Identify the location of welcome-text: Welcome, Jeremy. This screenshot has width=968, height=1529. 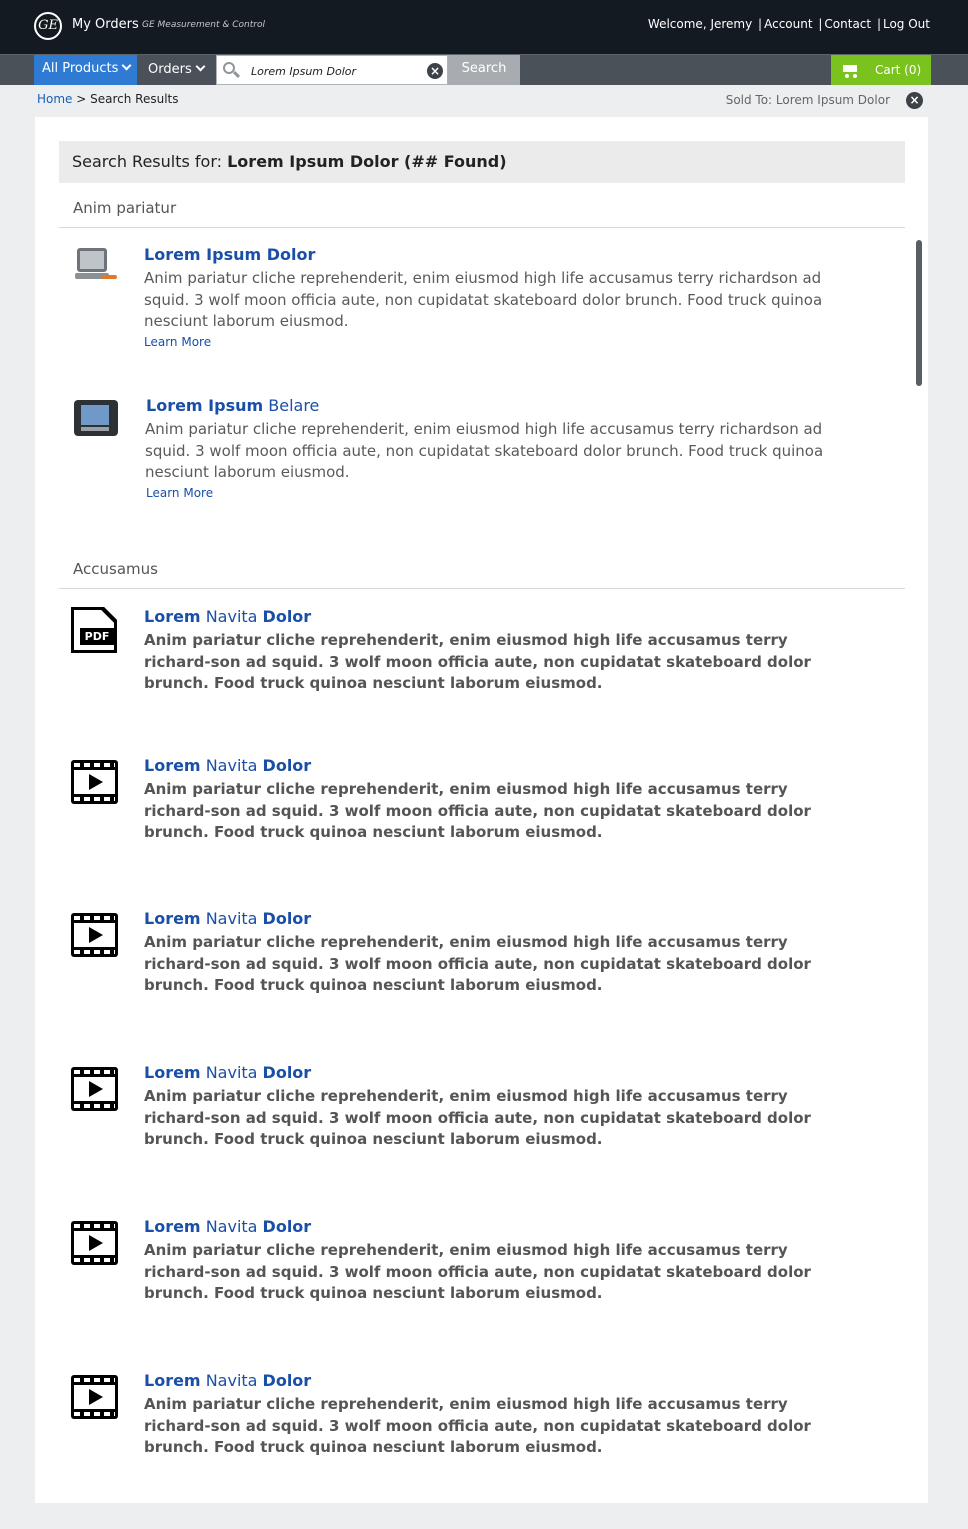
(700, 24).